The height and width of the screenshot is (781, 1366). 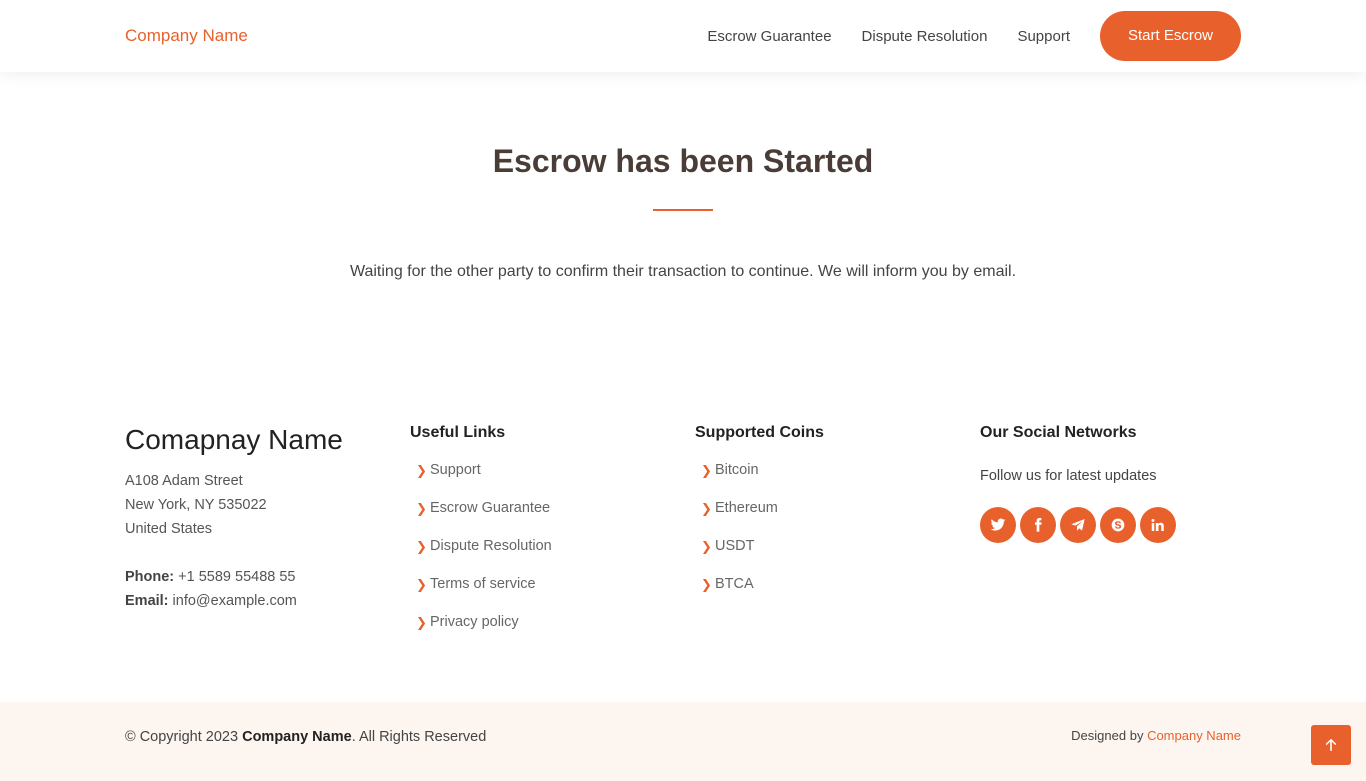 I want to click on nav-escrow-guarantee: Escrow Guarantee, so click(x=769, y=36).